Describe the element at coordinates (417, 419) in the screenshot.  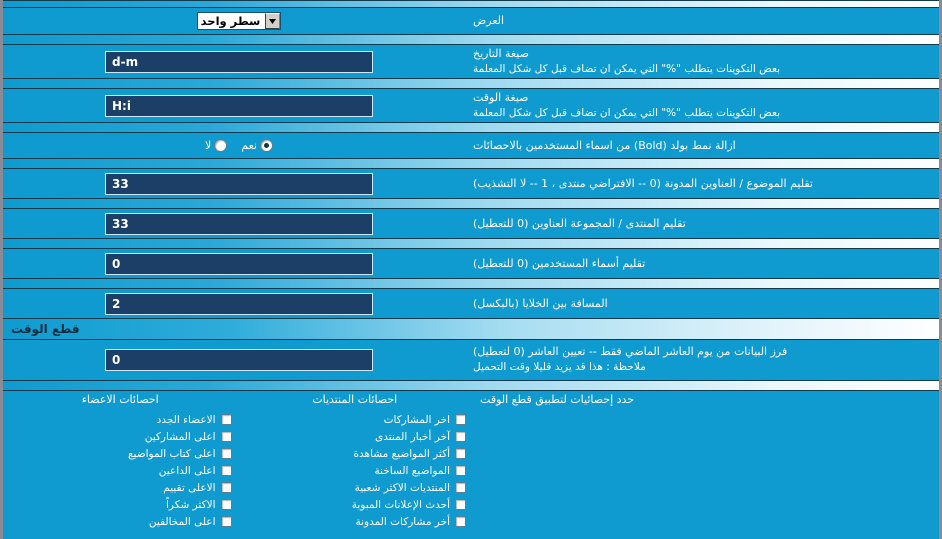
I see `checkbox-label: اخر المشاركات` at that location.